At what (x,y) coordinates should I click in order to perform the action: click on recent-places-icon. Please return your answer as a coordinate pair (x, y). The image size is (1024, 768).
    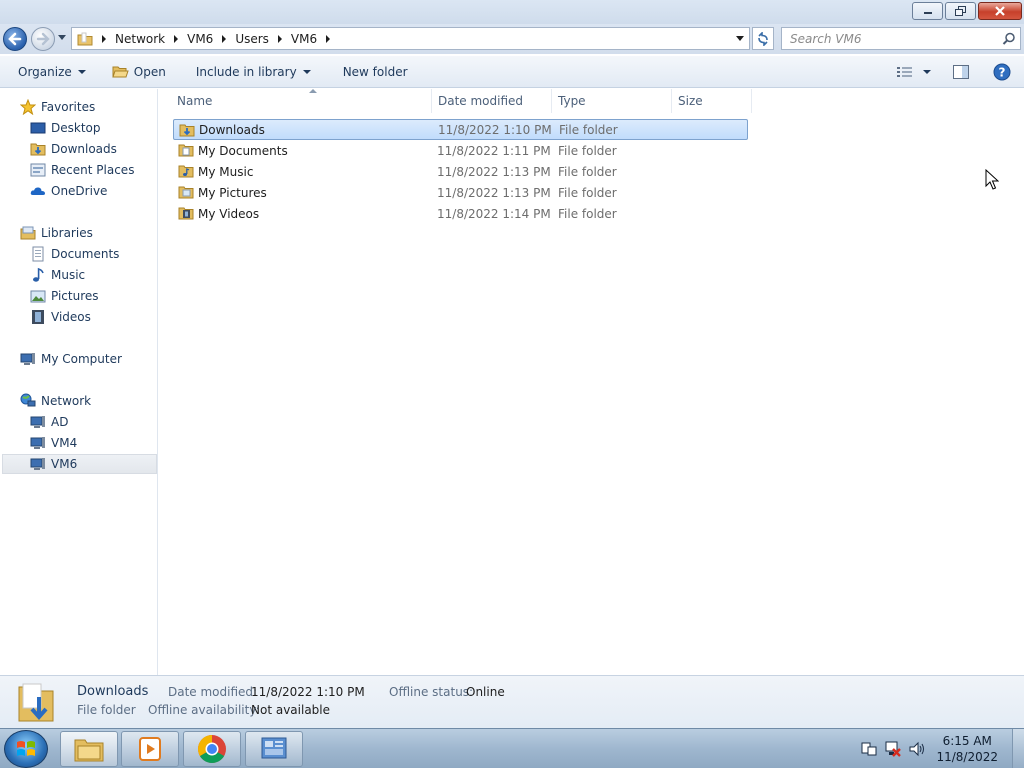
    Looking at the image, I should click on (38, 170).